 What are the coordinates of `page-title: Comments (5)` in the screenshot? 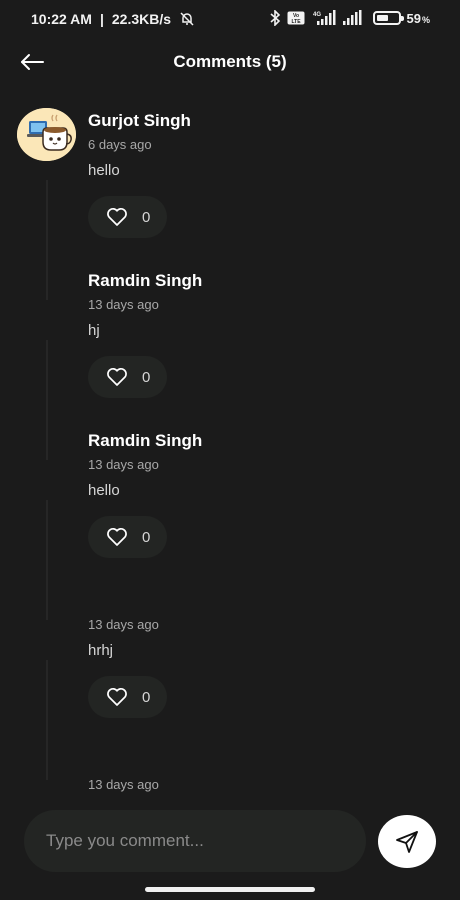 It's located at (230, 61).